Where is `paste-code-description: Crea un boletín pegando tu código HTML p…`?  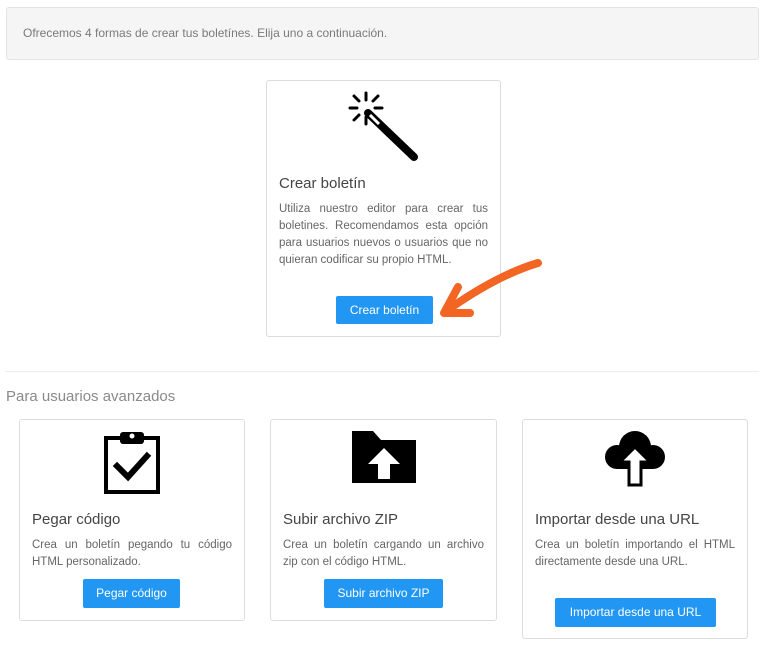 paste-code-description: Crea un boletín pegando tu código HTML p… is located at coordinates (132, 553).